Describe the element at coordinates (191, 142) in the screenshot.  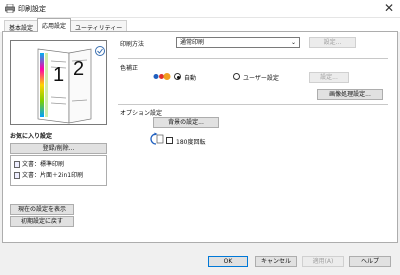
I see `rotate-180-label: 180度回転` at that location.